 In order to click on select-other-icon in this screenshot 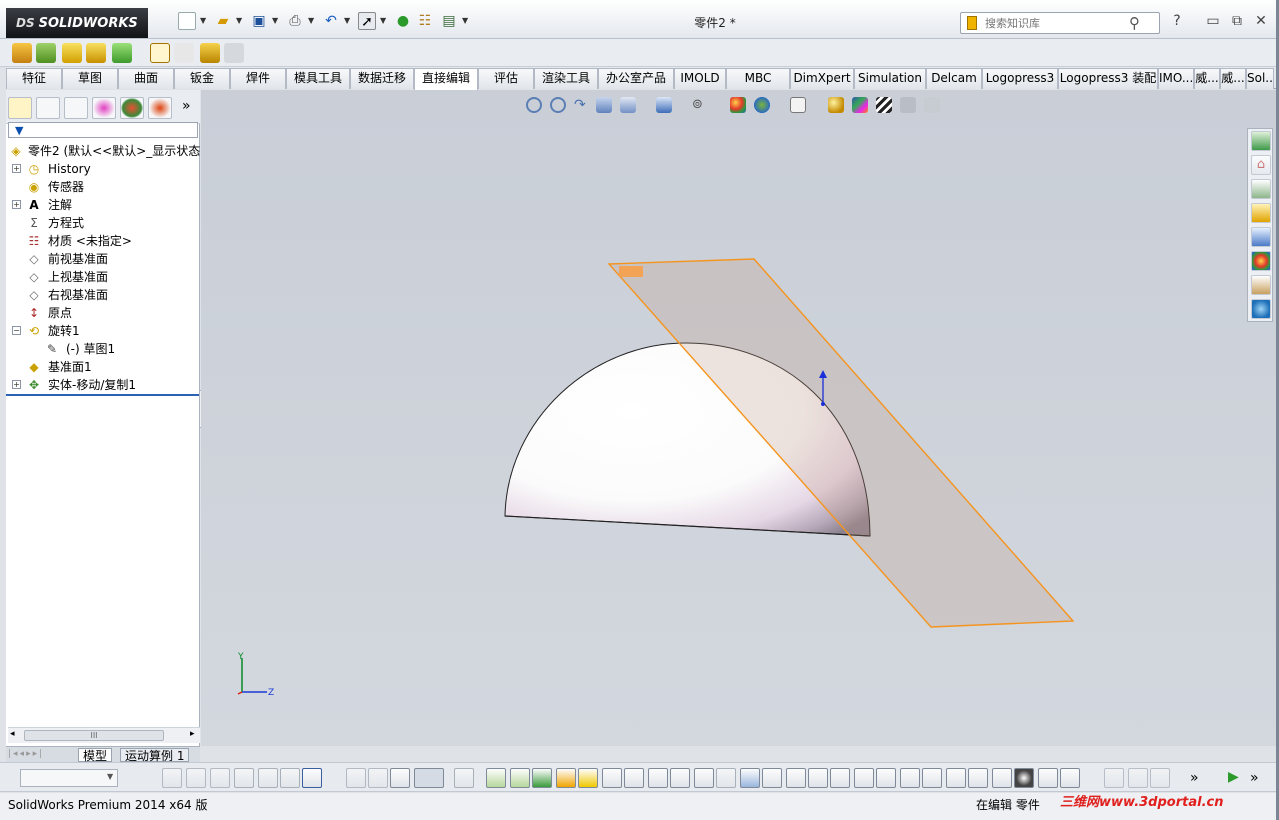, I will do `click(464, 778)`.